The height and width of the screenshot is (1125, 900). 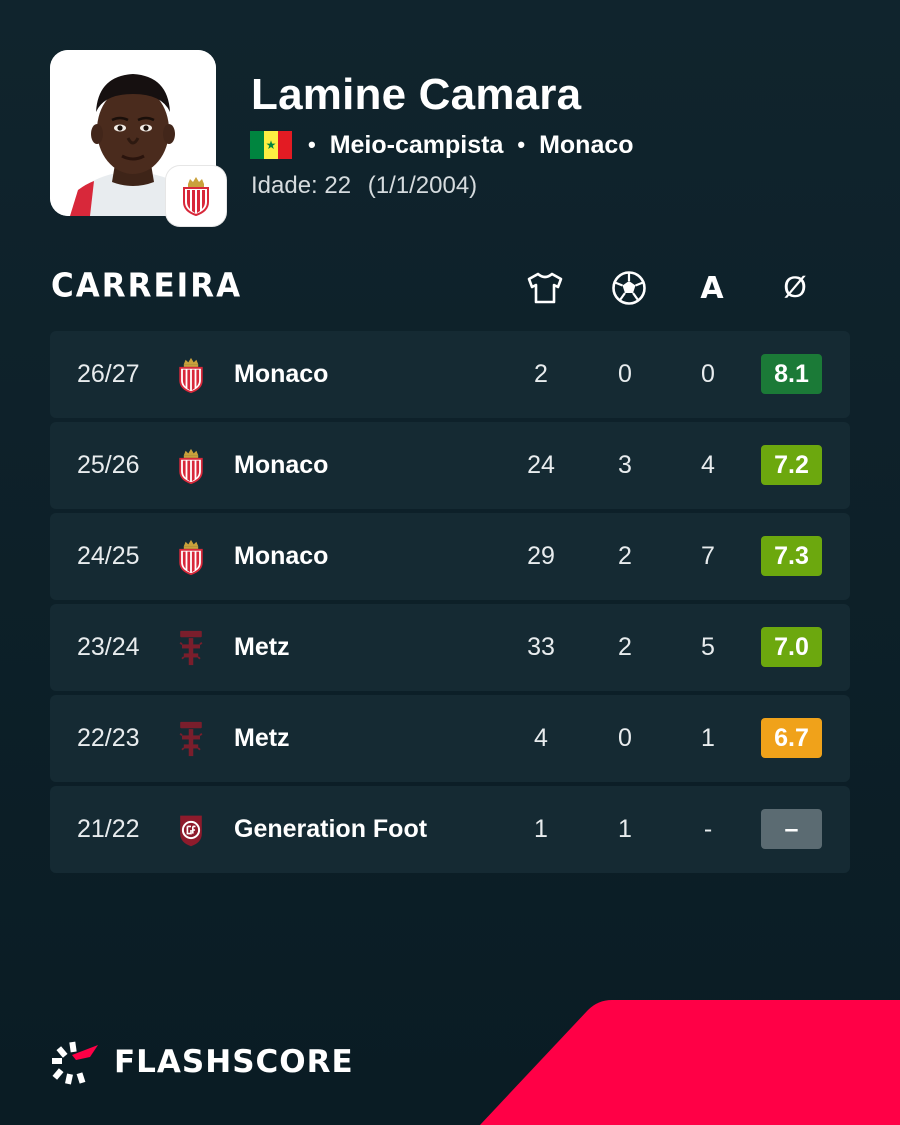 I want to click on jersey-icon, so click(x=545, y=288).